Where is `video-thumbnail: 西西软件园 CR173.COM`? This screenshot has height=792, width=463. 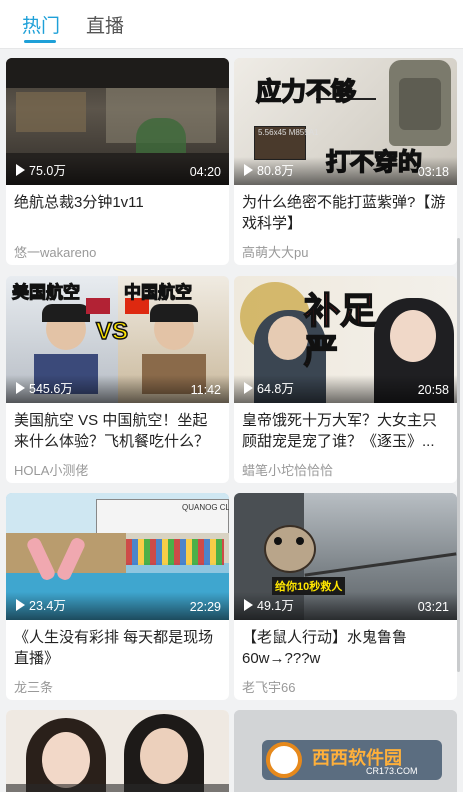
video-thumbnail: 西西软件园 CR173.COM is located at coordinates (345, 751).